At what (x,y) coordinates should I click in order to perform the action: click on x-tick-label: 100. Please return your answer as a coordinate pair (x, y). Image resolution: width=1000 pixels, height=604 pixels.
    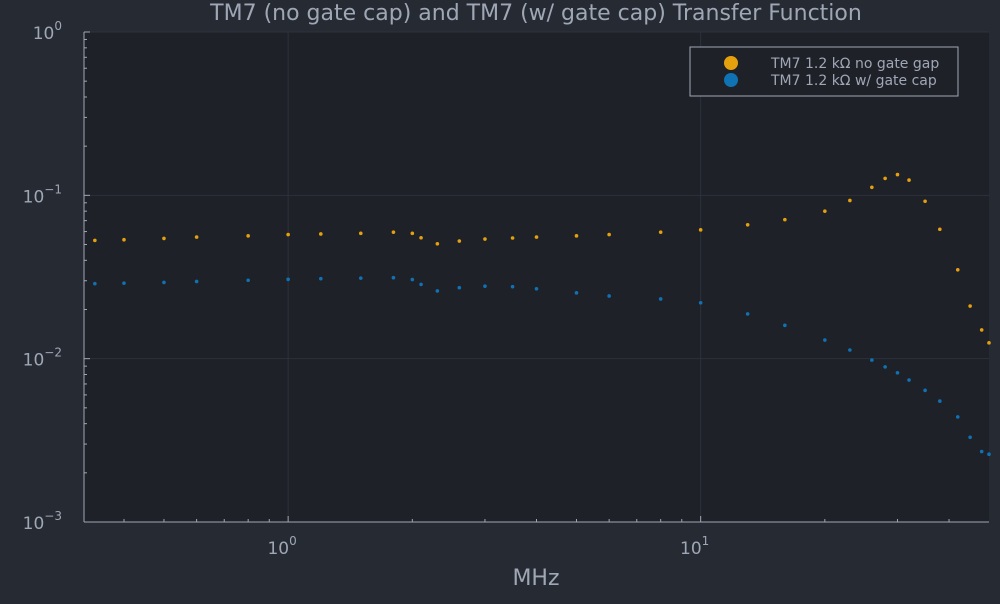
    Looking at the image, I should click on (281, 546).